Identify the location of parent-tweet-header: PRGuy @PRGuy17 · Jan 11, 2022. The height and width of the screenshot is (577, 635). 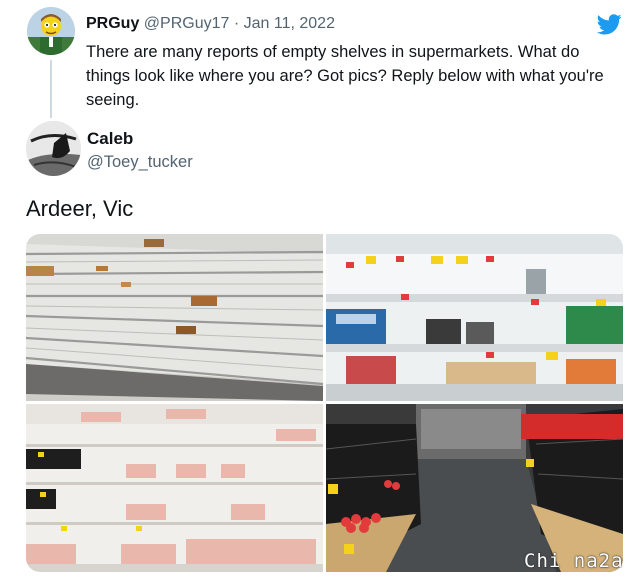
(210, 24).